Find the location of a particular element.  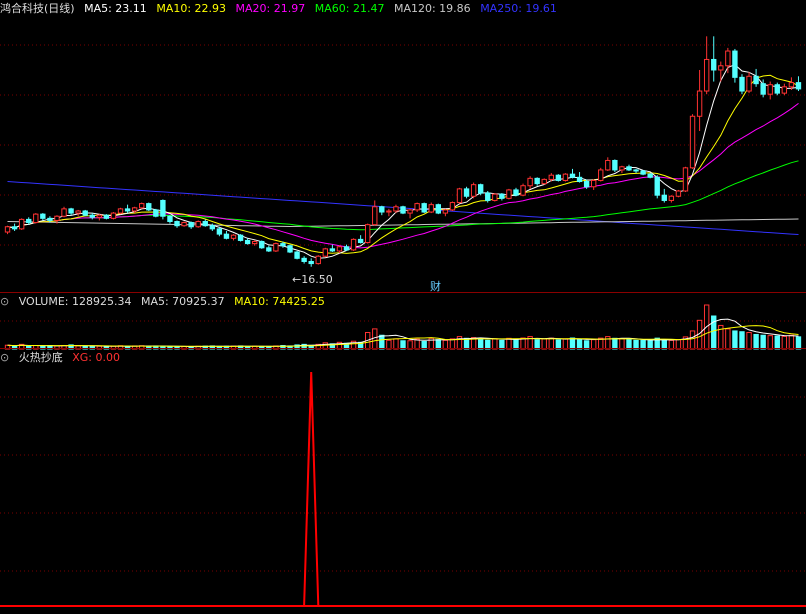

low-price-value: 16.50 is located at coordinates (317, 279).